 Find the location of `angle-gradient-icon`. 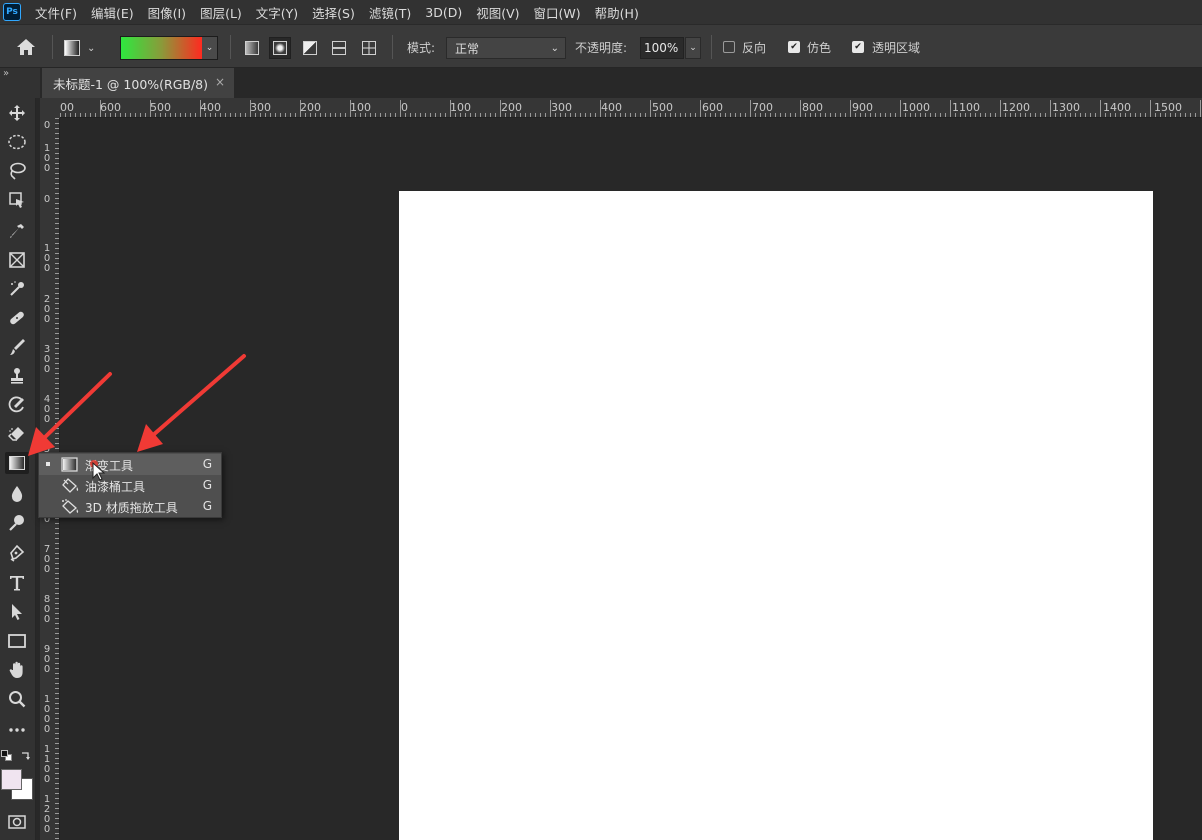

angle-gradient-icon is located at coordinates (310, 48).